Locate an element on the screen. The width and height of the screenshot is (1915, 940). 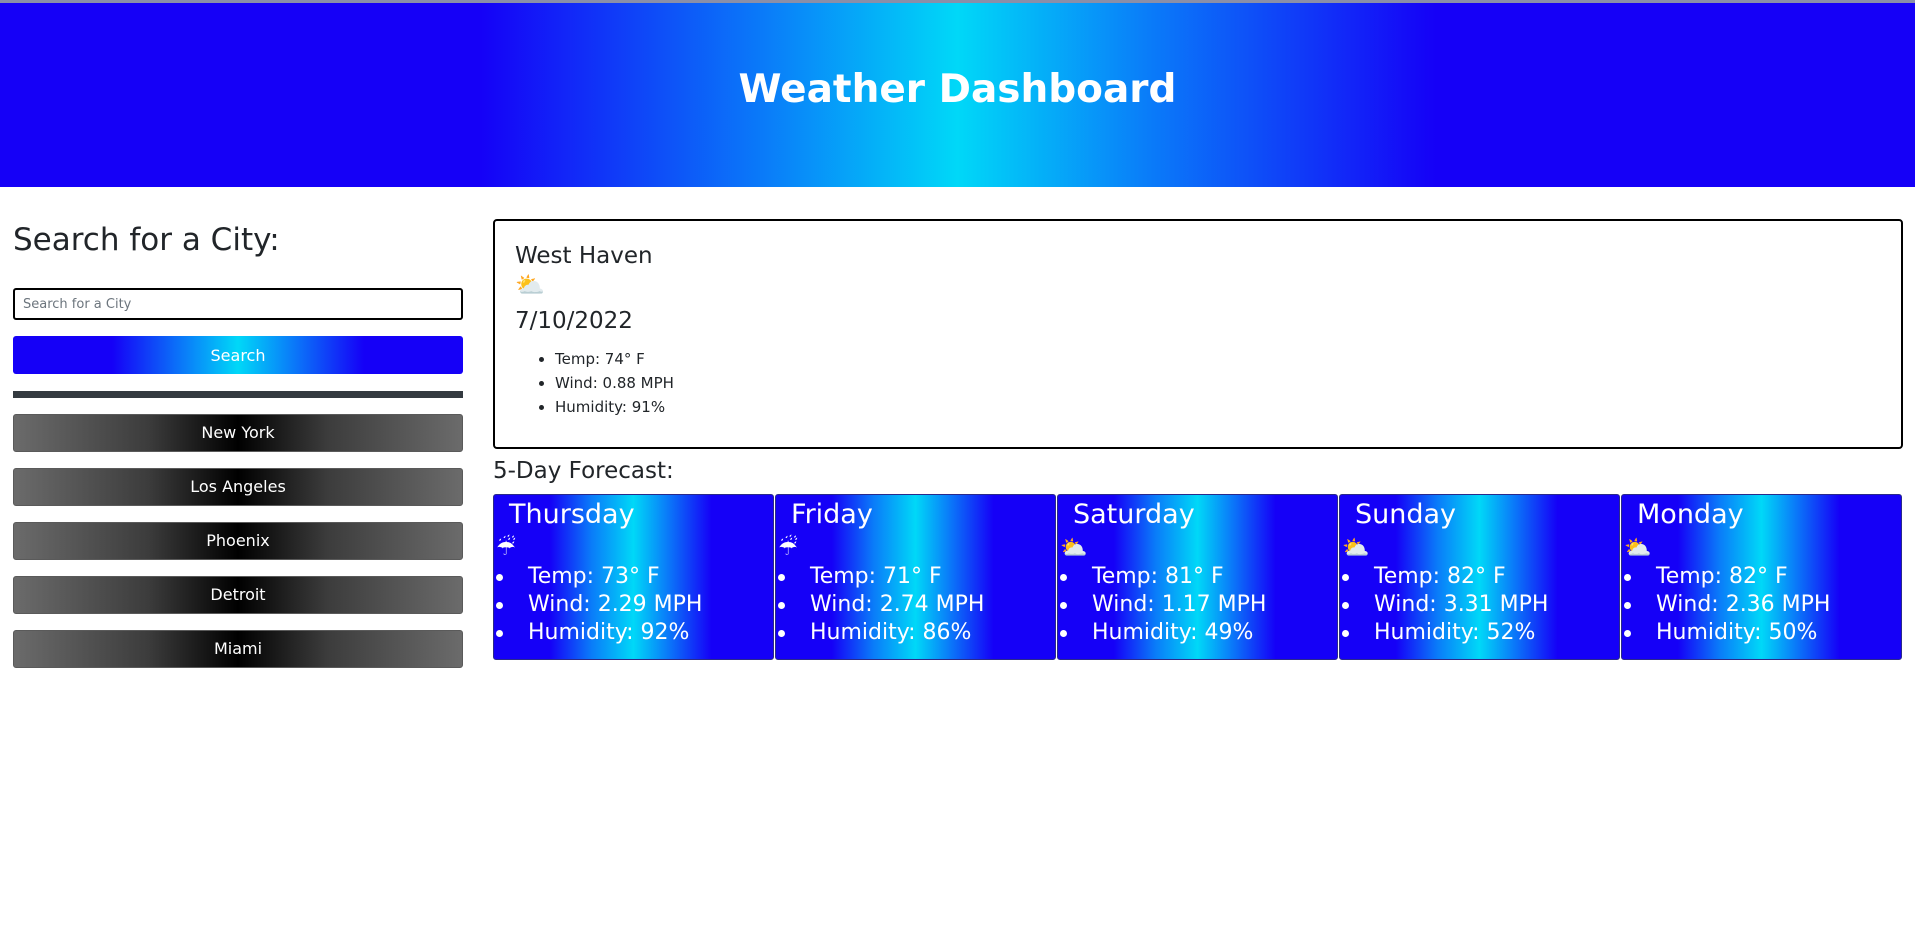
forecast-stats: Temp: 82° F Wind: 3.31 MPH Humidity: 52% is located at coordinates (1479, 605).